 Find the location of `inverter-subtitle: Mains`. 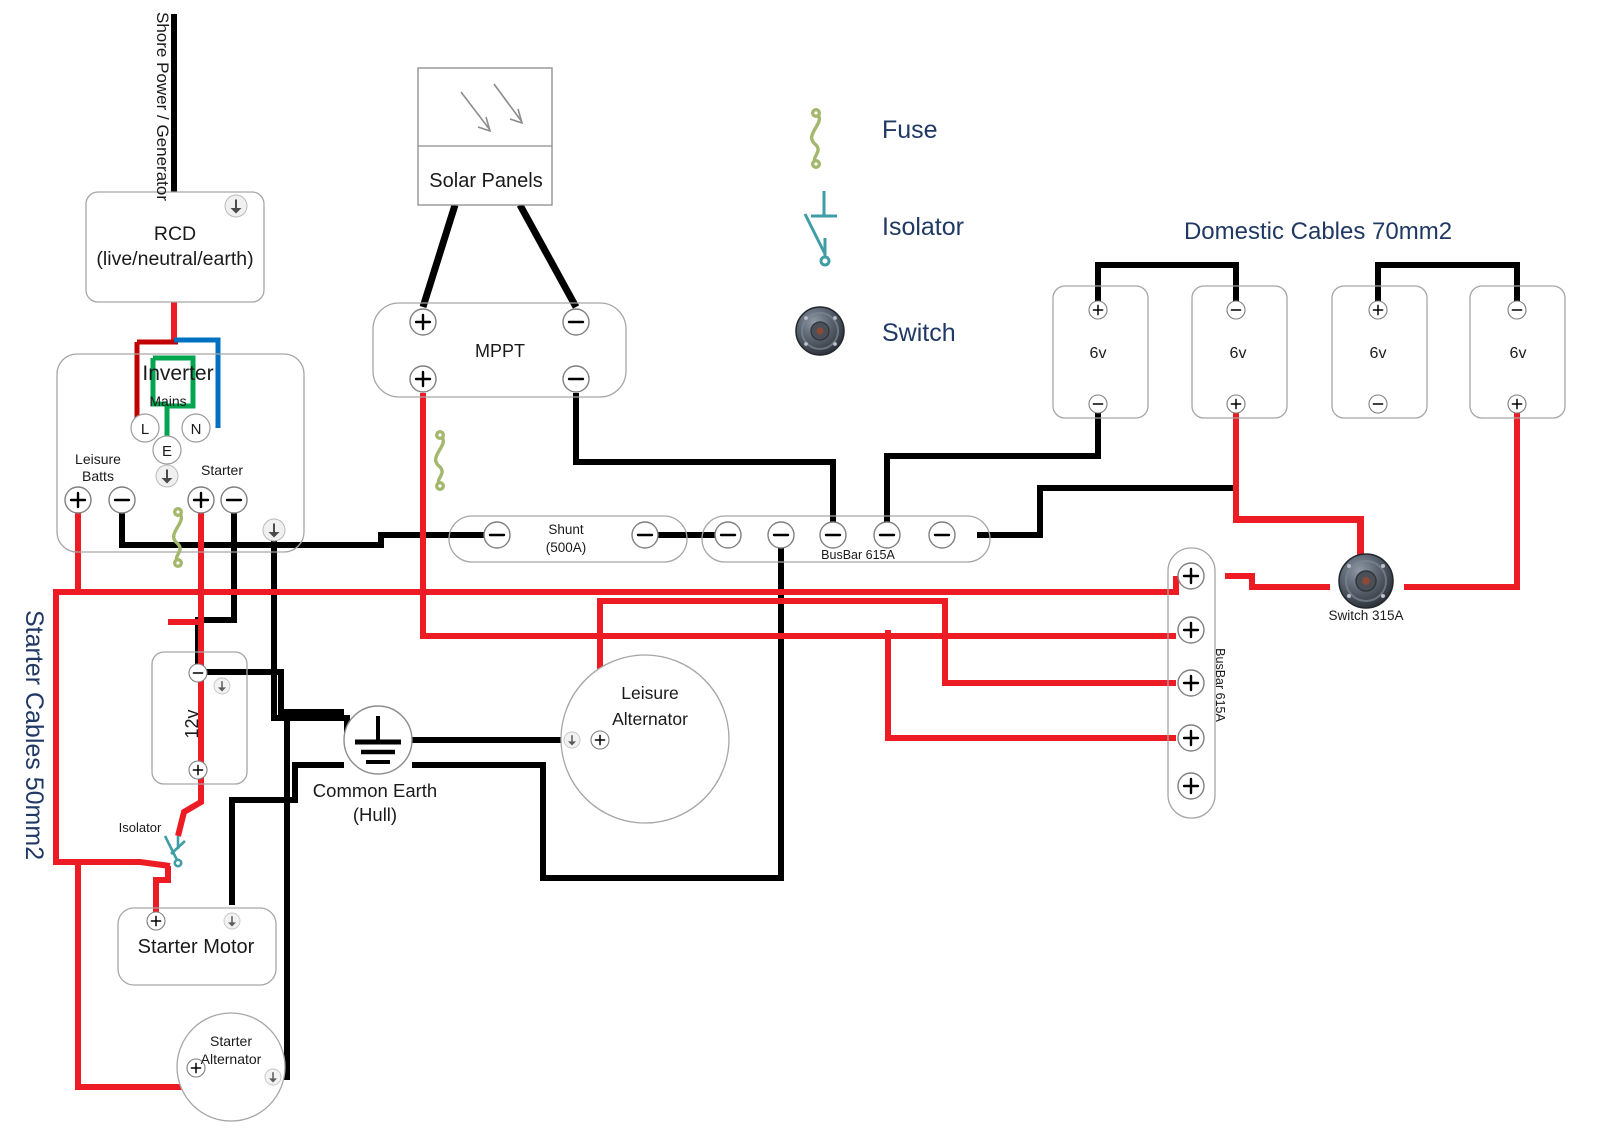

inverter-subtitle: Mains is located at coordinates (167, 401).